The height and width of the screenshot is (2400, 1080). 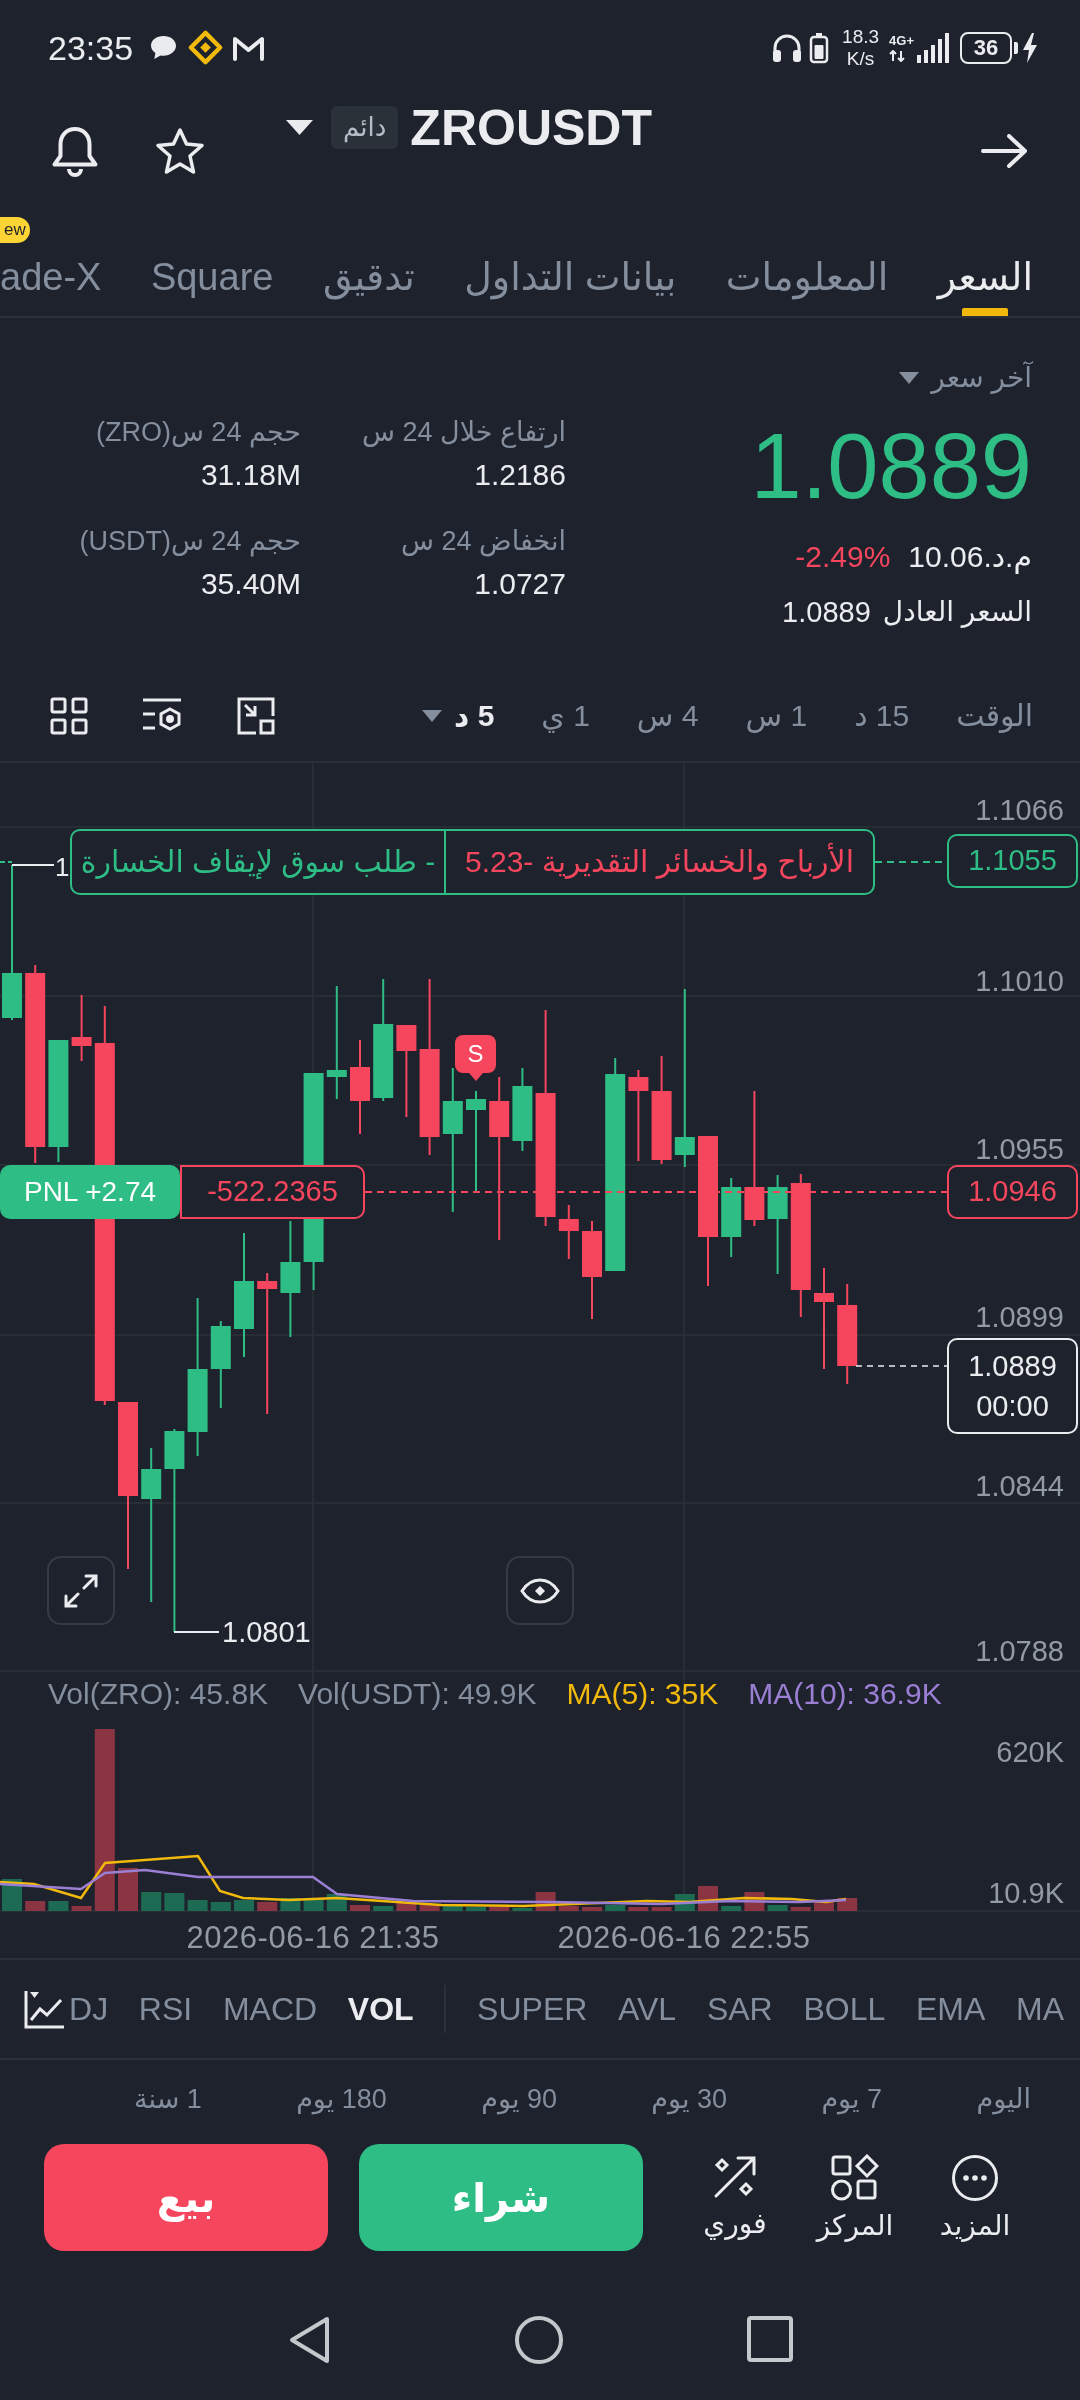 I want to click on position-action: المركز, so click(x=855, y=2194).